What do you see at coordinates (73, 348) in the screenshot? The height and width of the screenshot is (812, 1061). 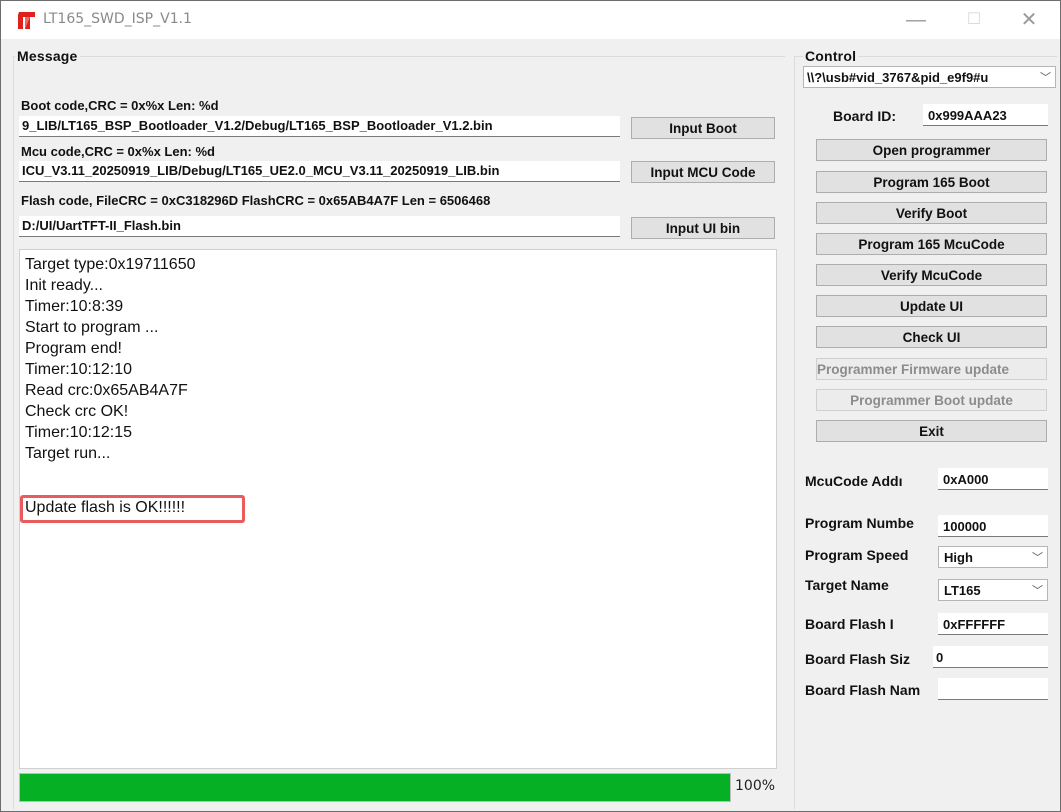 I see `log-line: Program end!` at bounding box center [73, 348].